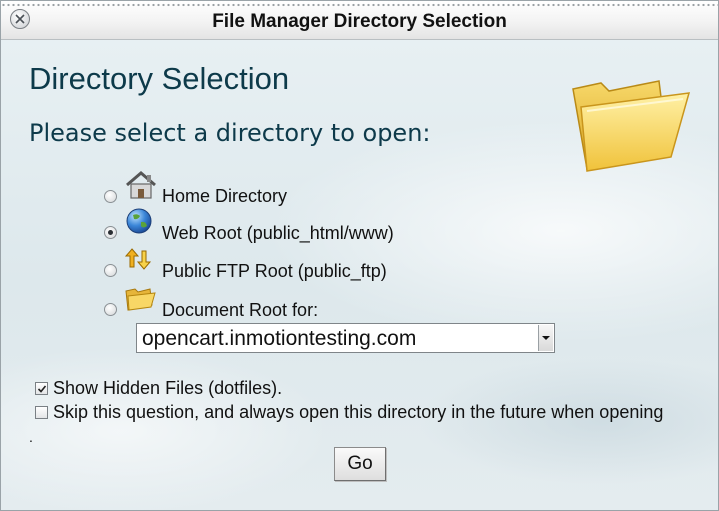  I want to click on chevron-down-icon, so click(545, 338).